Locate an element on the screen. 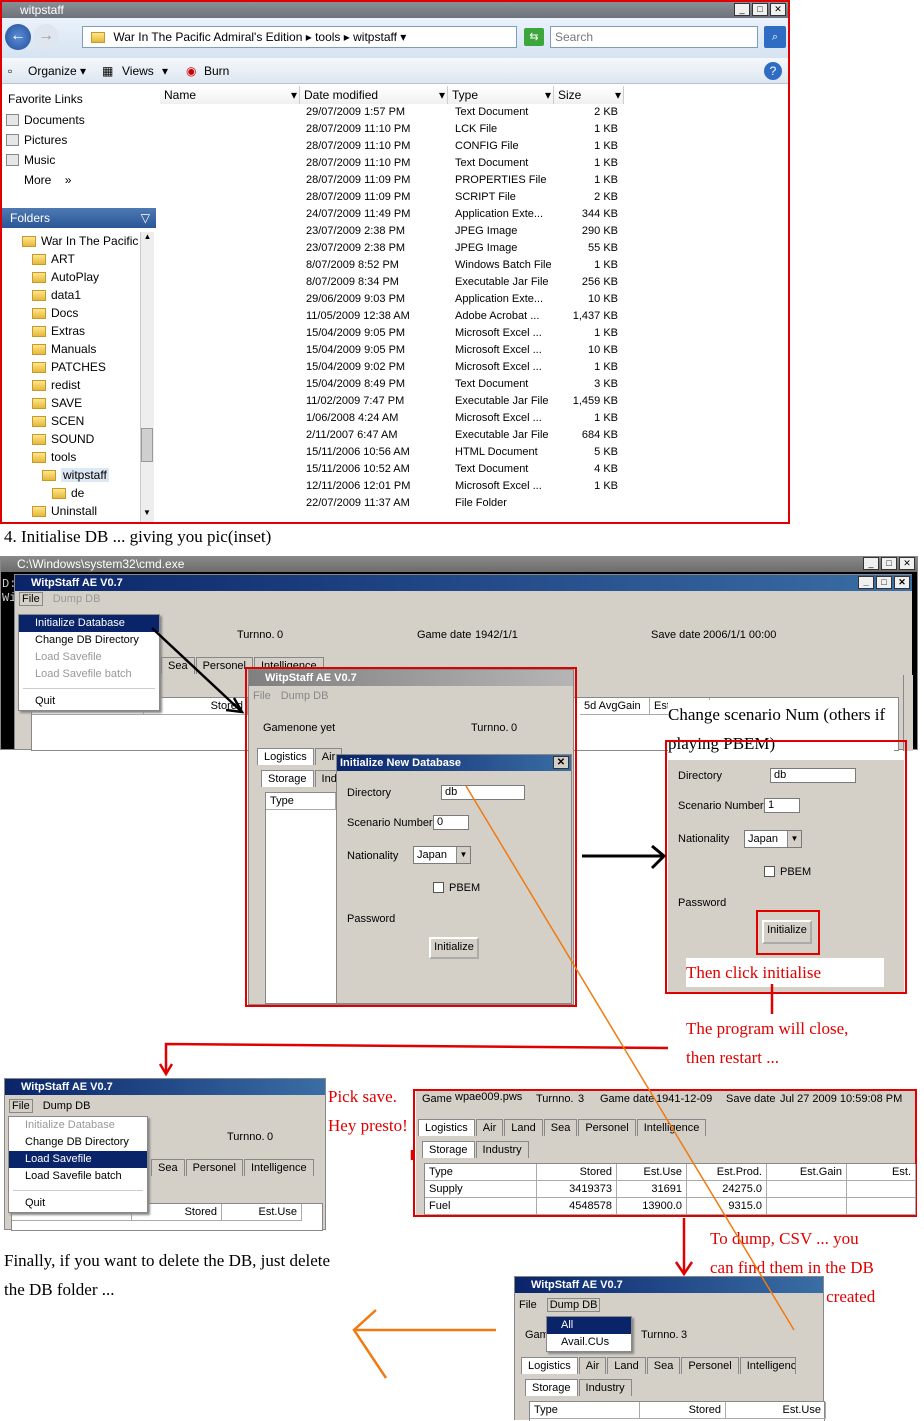  red-arrow-back is located at coordinates (416, 1057).